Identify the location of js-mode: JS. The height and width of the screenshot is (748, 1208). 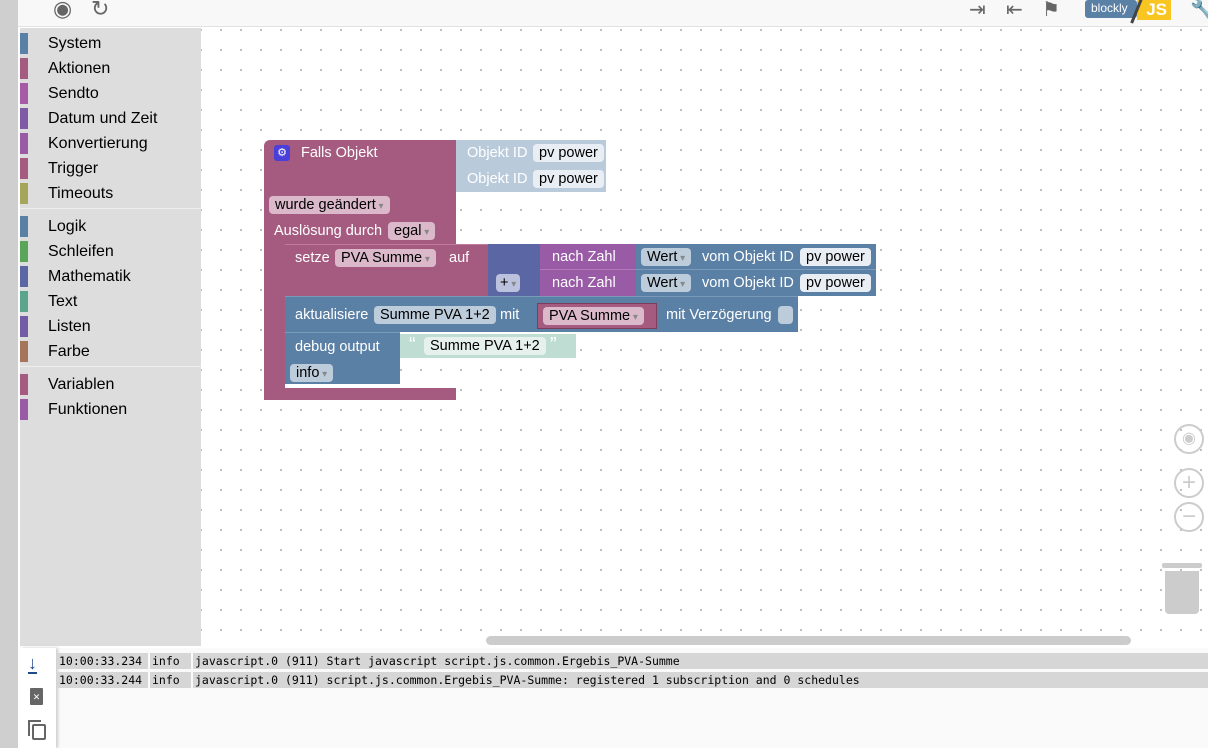
(1154, 10).